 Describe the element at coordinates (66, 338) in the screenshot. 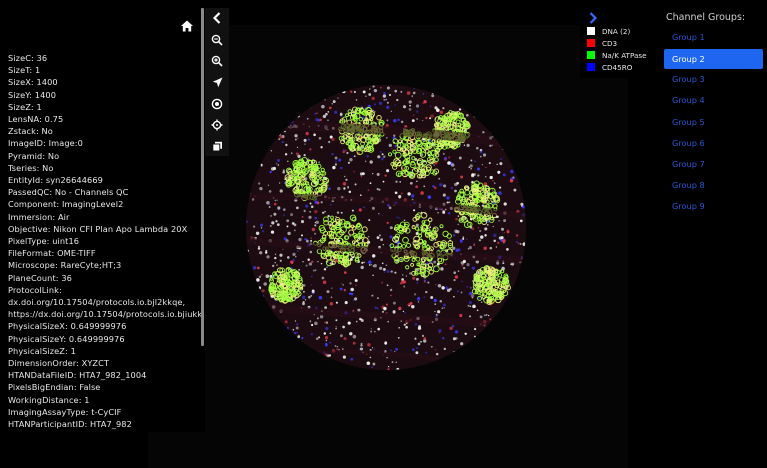

I see `metadata-row: PhysicalSizeY: 0.649999976` at that location.